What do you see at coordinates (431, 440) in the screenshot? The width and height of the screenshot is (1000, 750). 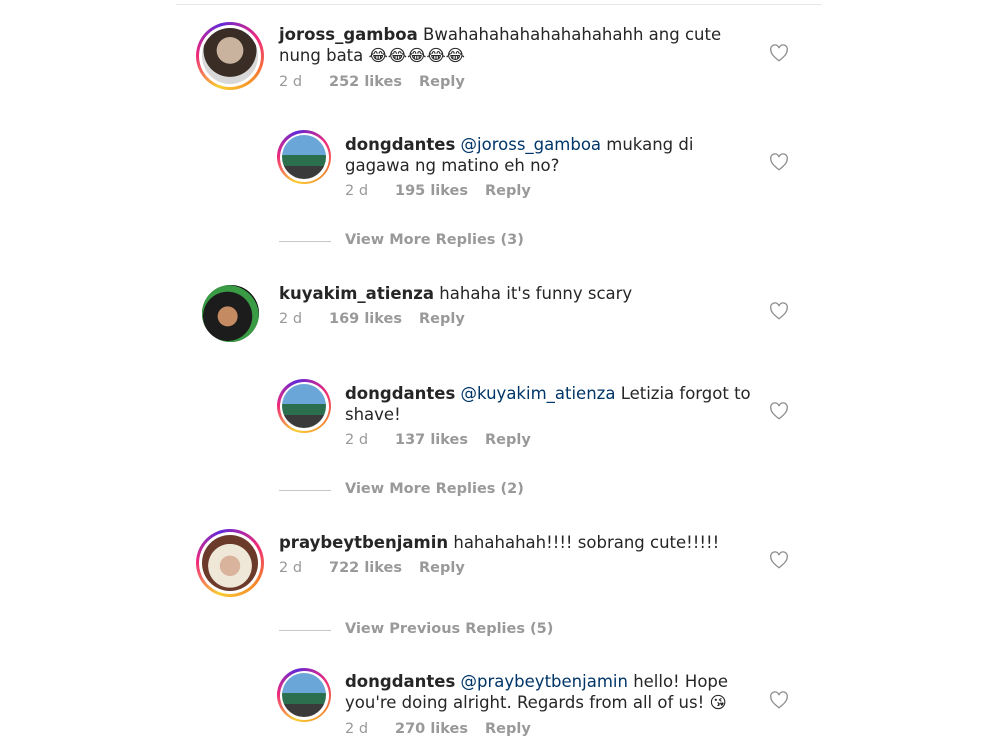 I see `comment-likes: 137 likes` at bounding box center [431, 440].